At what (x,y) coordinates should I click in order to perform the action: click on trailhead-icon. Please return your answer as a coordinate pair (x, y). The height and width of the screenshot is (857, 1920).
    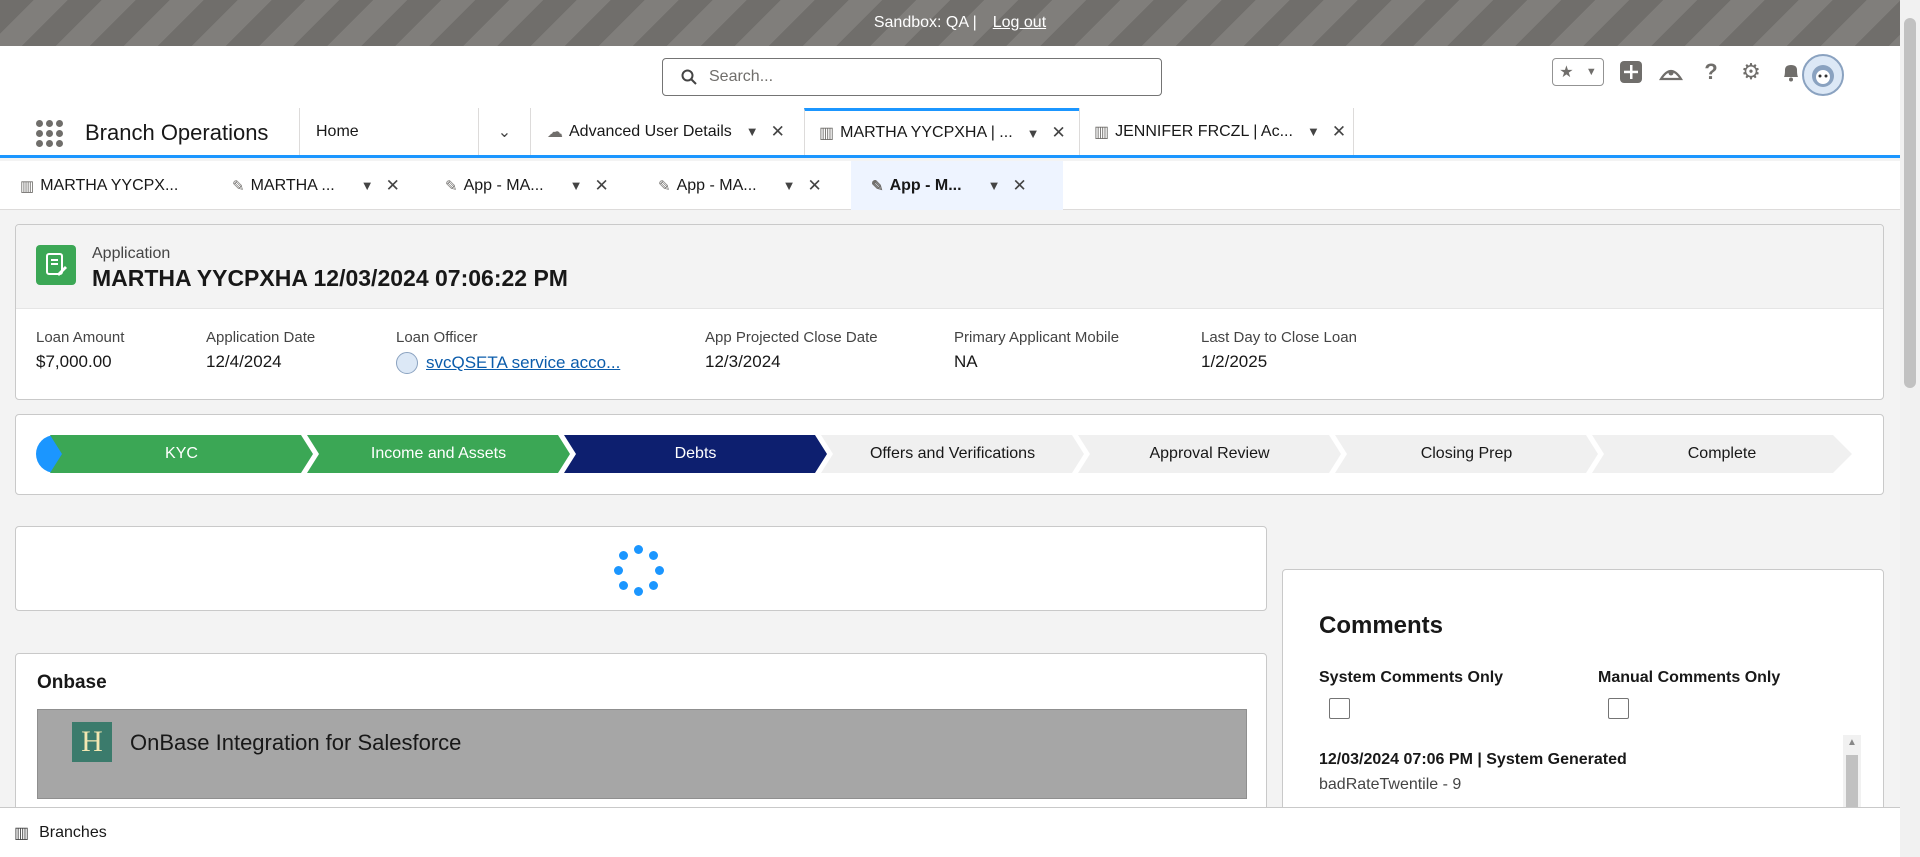
    Looking at the image, I should click on (1671, 72).